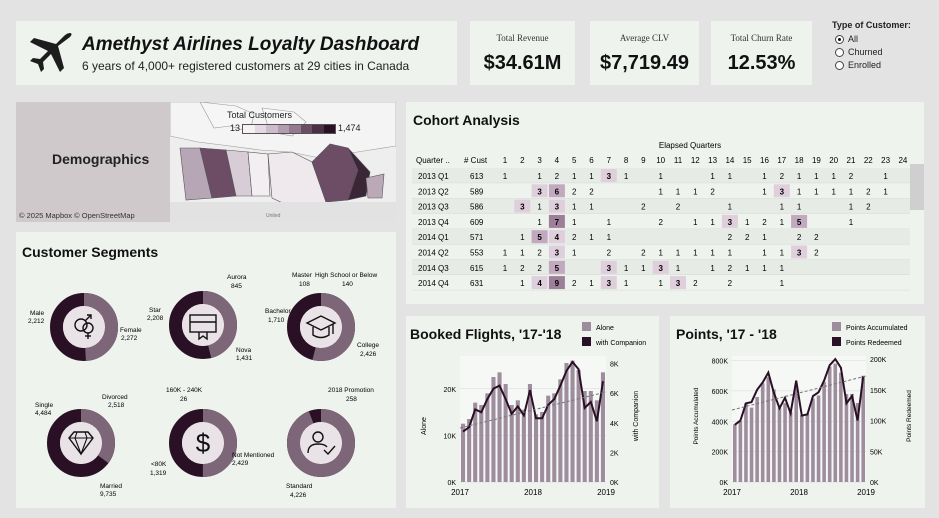 This screenshot has width=939, height=518. I want to click on radio-icon, so click(839, 65).